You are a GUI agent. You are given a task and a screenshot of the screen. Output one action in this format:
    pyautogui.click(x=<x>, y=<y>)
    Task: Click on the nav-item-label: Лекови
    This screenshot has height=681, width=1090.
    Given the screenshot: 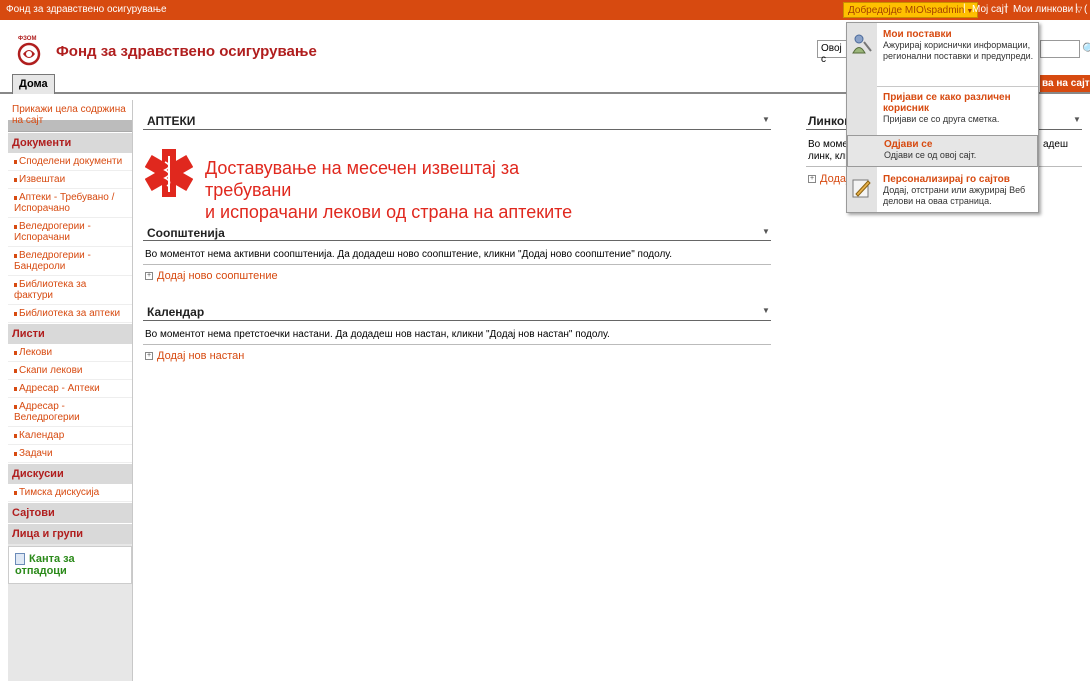 What is the action you would take?
    pyautogui.click(x=36, y=352)
    